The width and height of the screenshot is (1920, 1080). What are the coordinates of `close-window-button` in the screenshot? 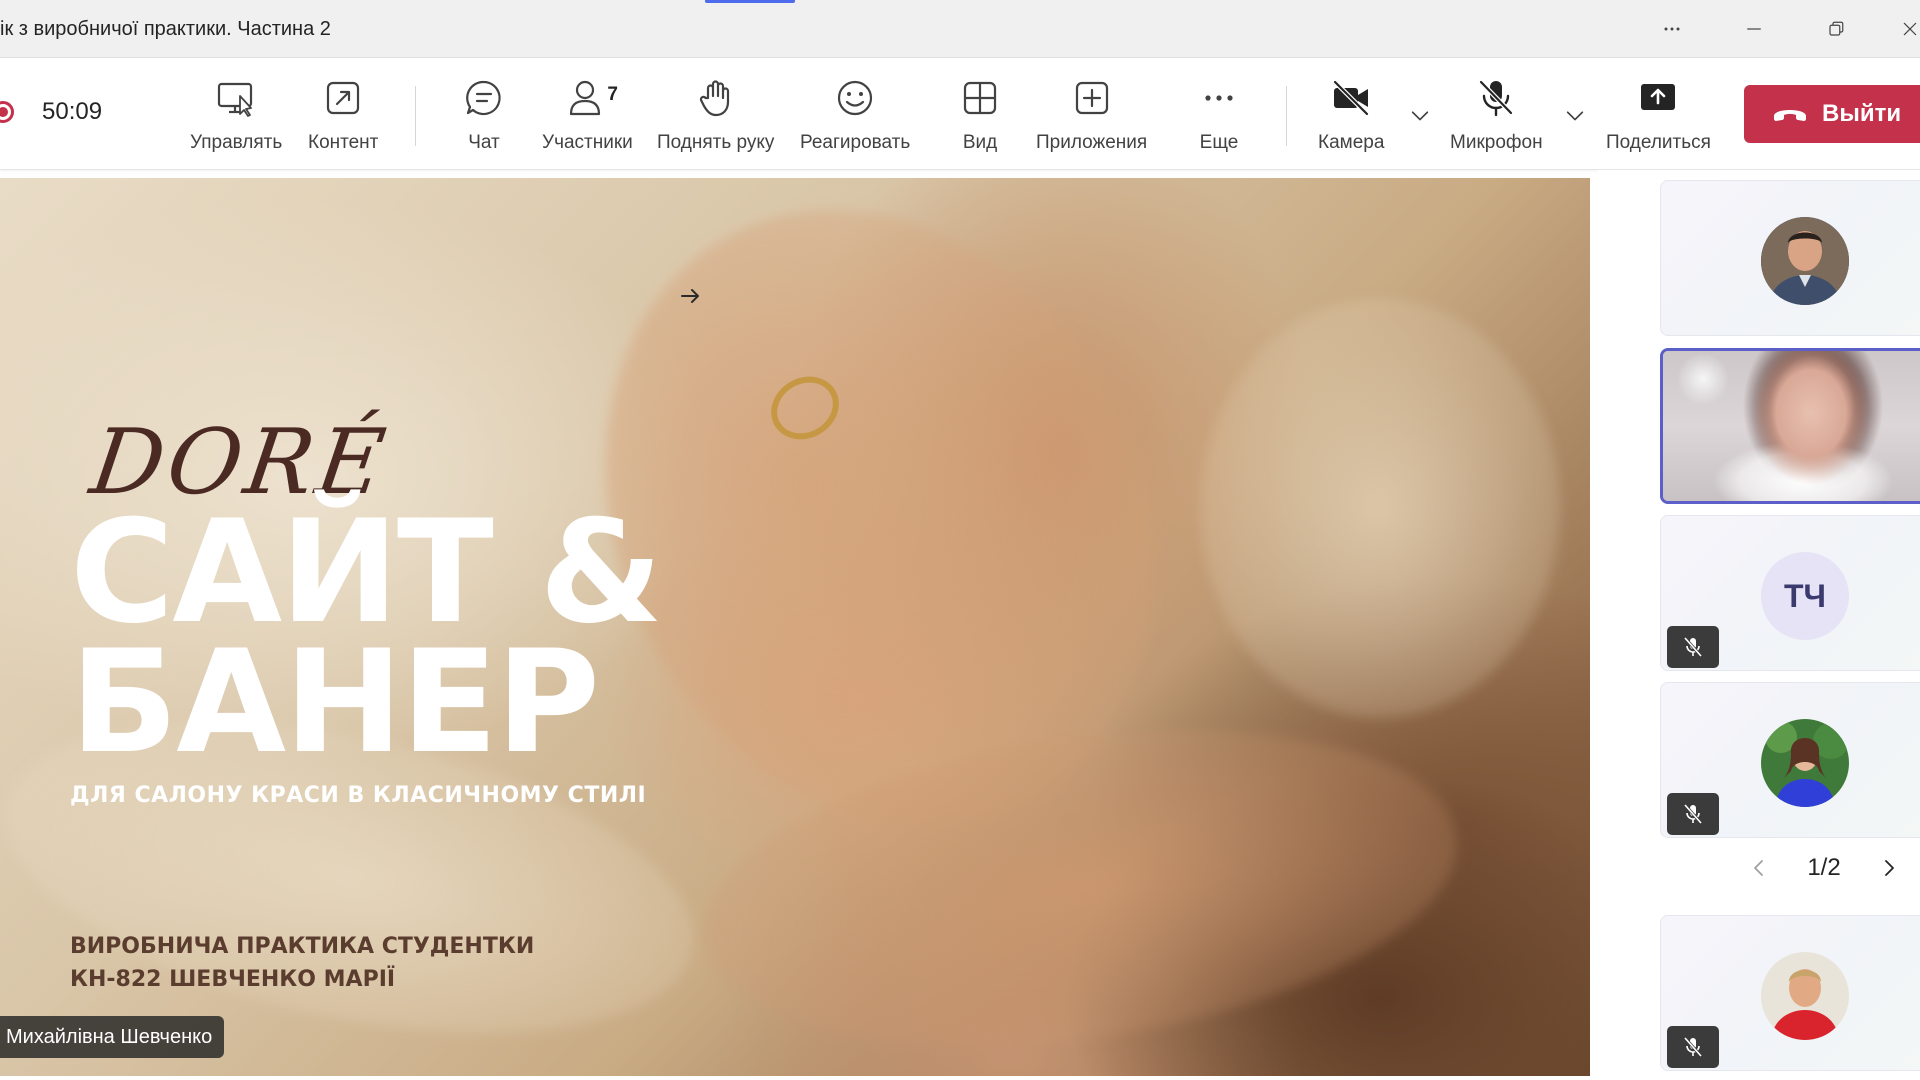 It's located at (1900, 29).